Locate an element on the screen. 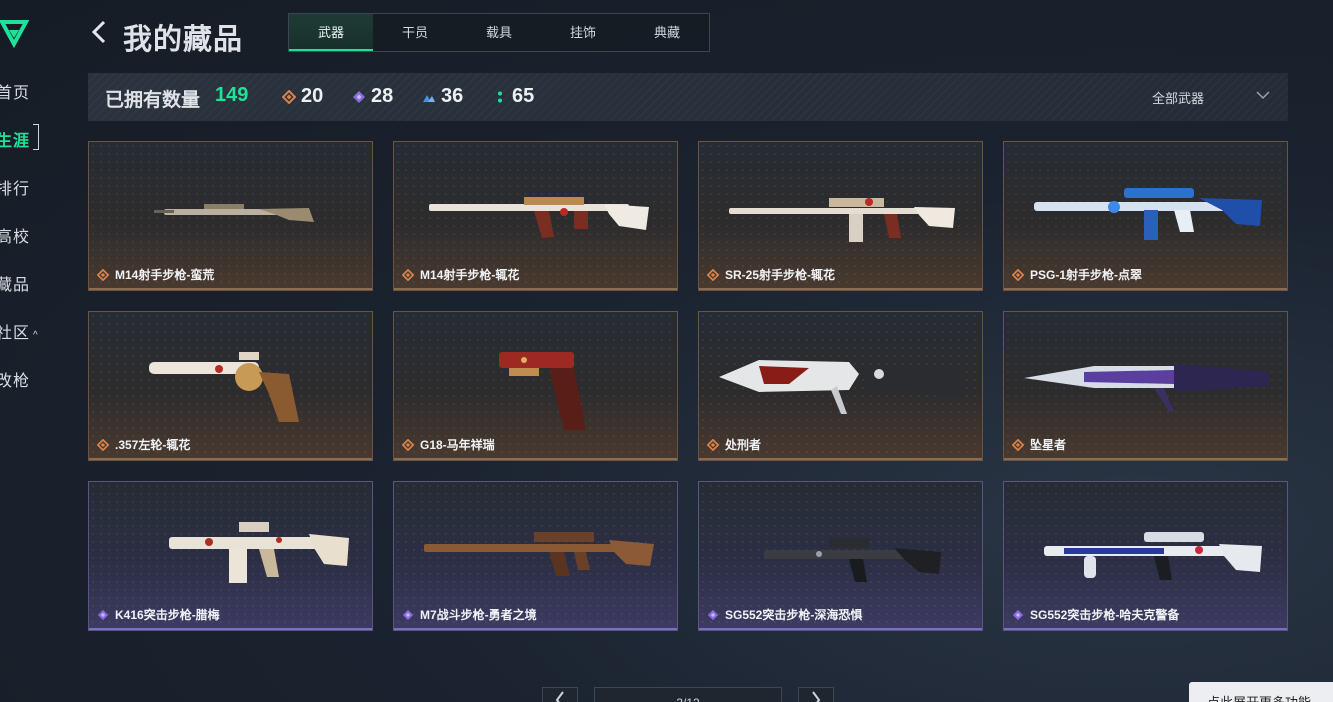 This screenshot has width=1333, height=702. chevron-down-icon is located at coordinates (1263, 95).